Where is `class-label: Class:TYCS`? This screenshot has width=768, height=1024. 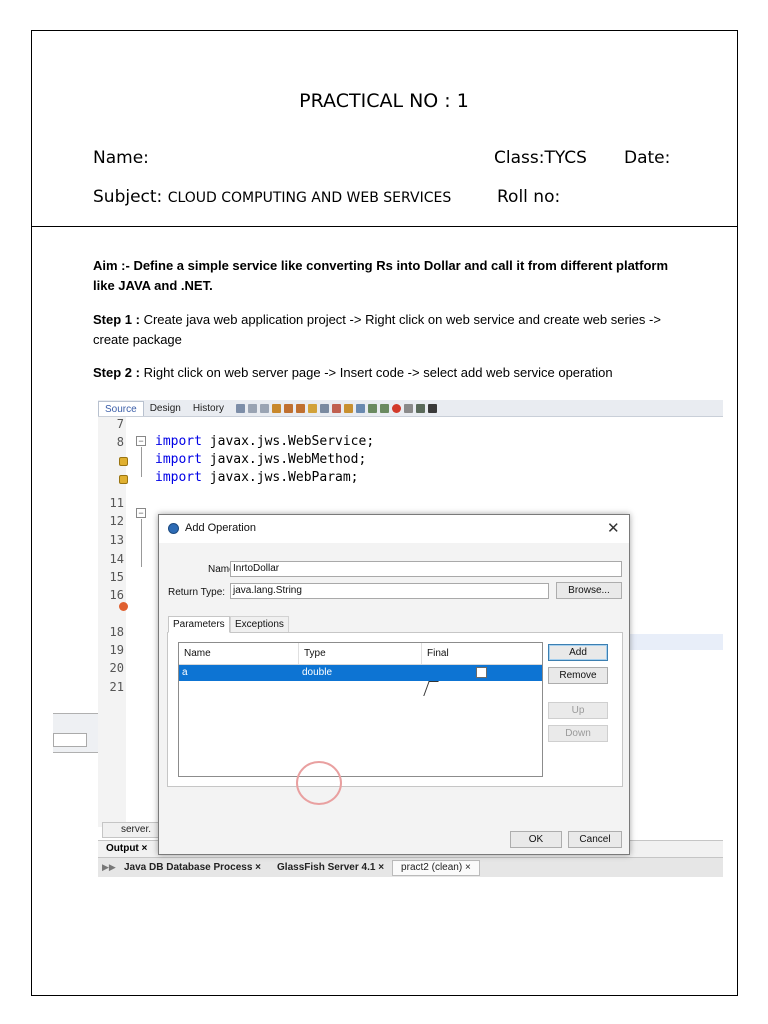 class-label: Class:TYCS is located at coordinates (540, 158).